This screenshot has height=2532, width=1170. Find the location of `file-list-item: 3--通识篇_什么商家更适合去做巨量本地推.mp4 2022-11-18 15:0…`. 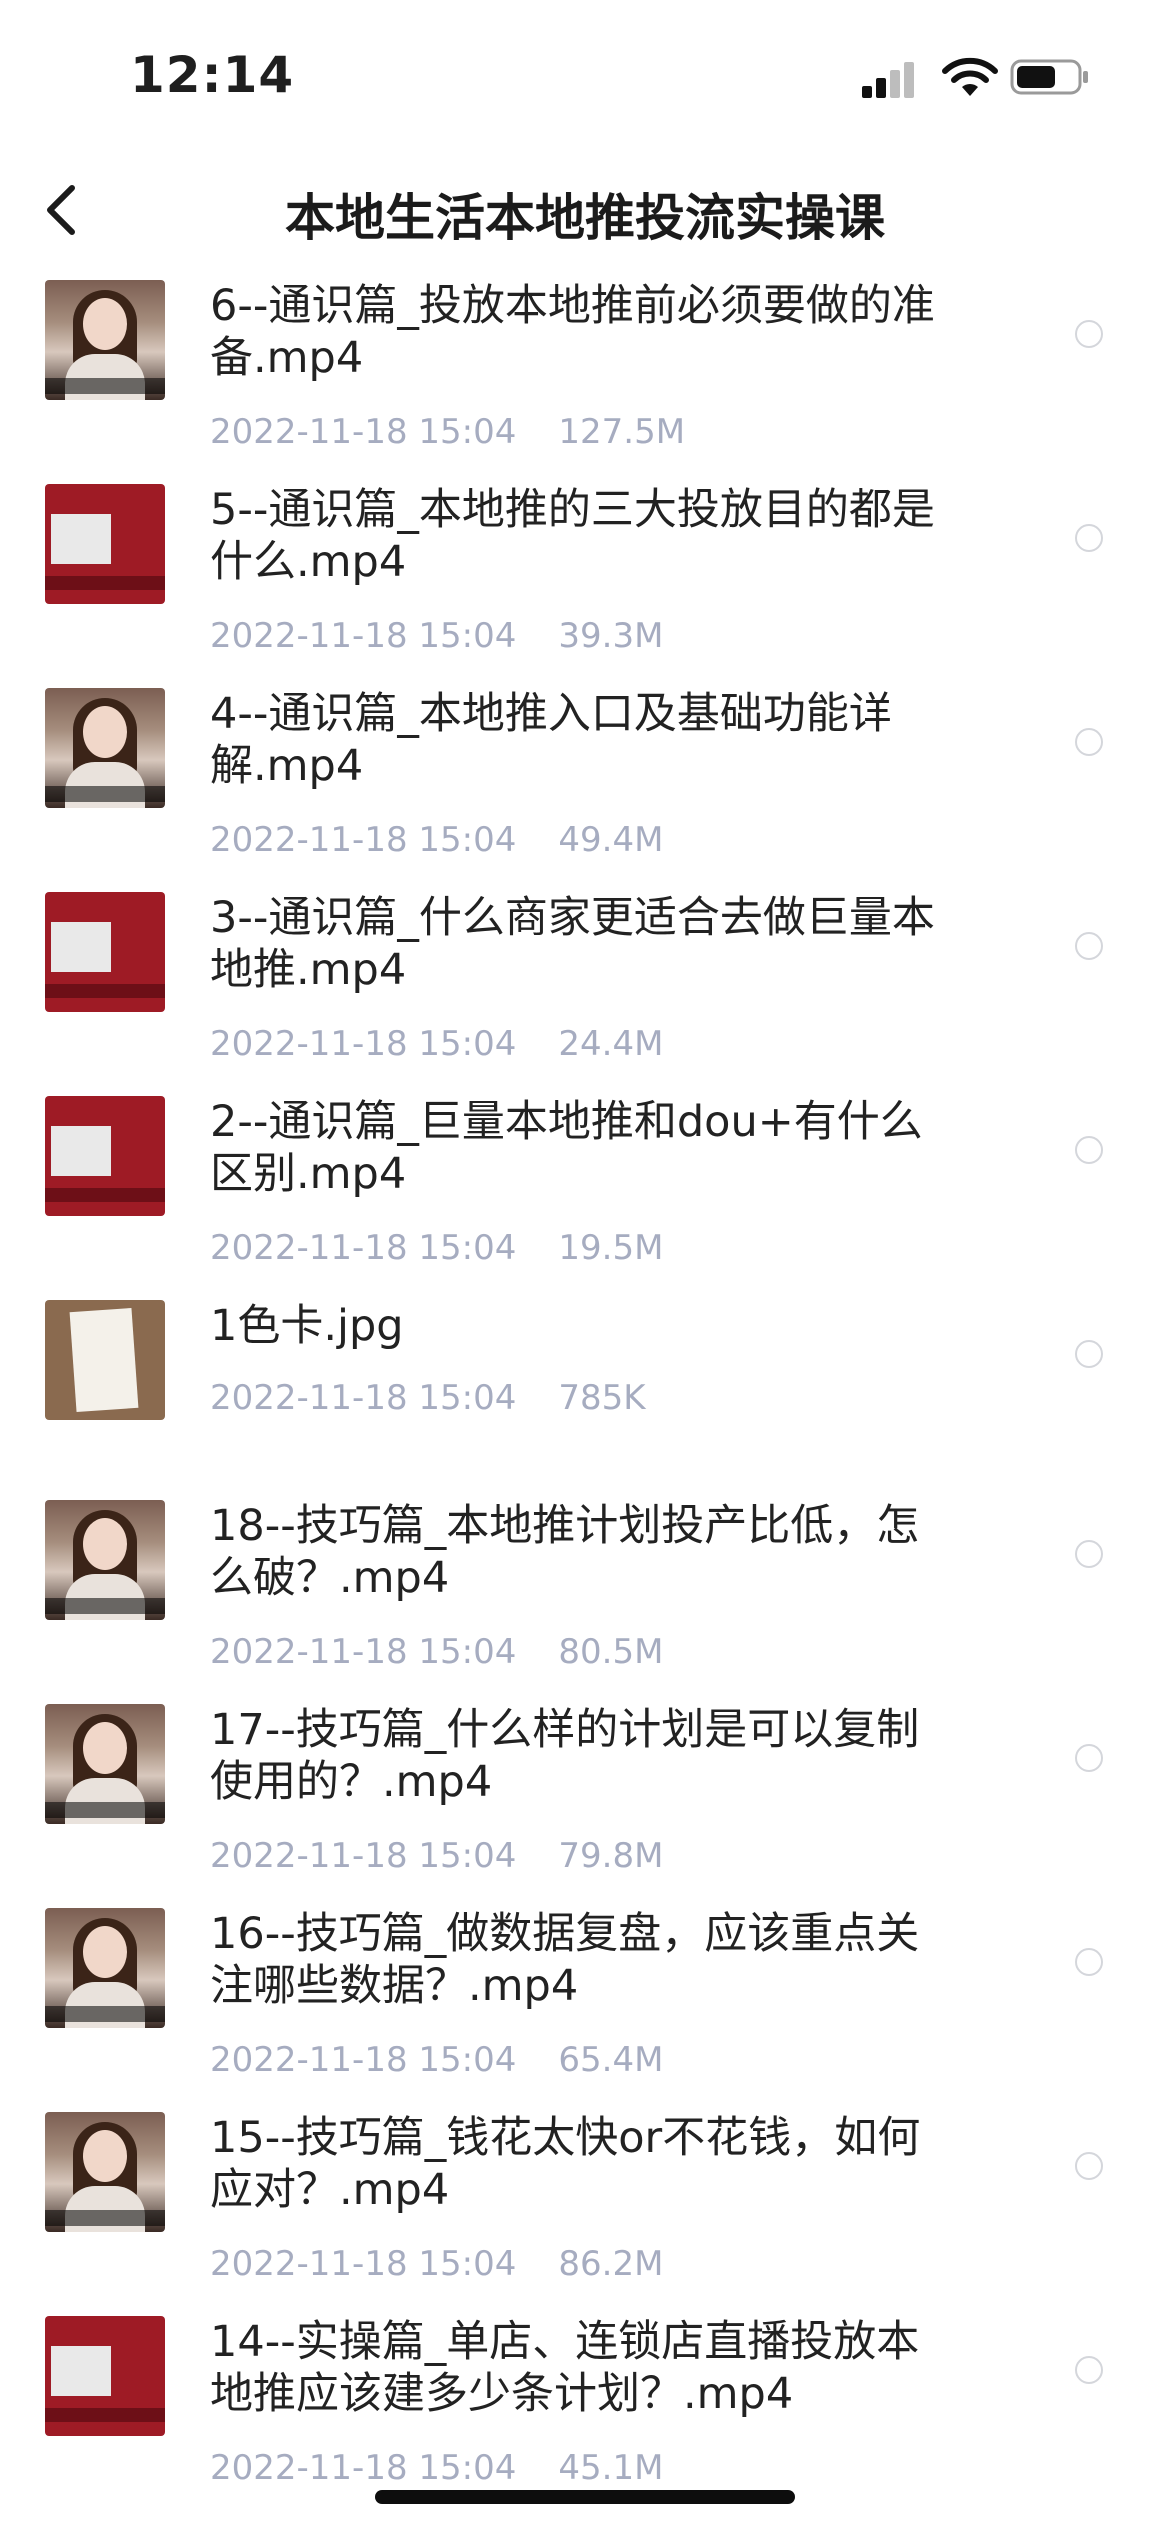

file-list-item: 3--通识篇_什么商家更适合去做巨量本地推.mp4 2022-11-18 15:0… is located at coordinates (585, 986).